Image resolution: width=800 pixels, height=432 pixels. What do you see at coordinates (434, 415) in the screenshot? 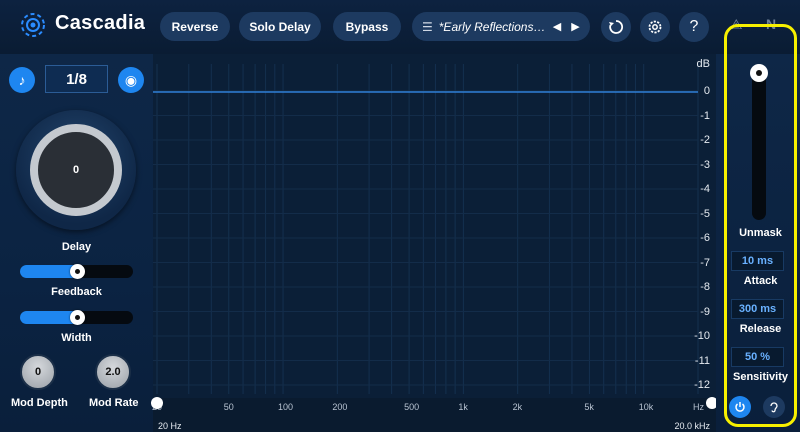
I see `frequency-axis-strip` at bounding box center [434, 415].